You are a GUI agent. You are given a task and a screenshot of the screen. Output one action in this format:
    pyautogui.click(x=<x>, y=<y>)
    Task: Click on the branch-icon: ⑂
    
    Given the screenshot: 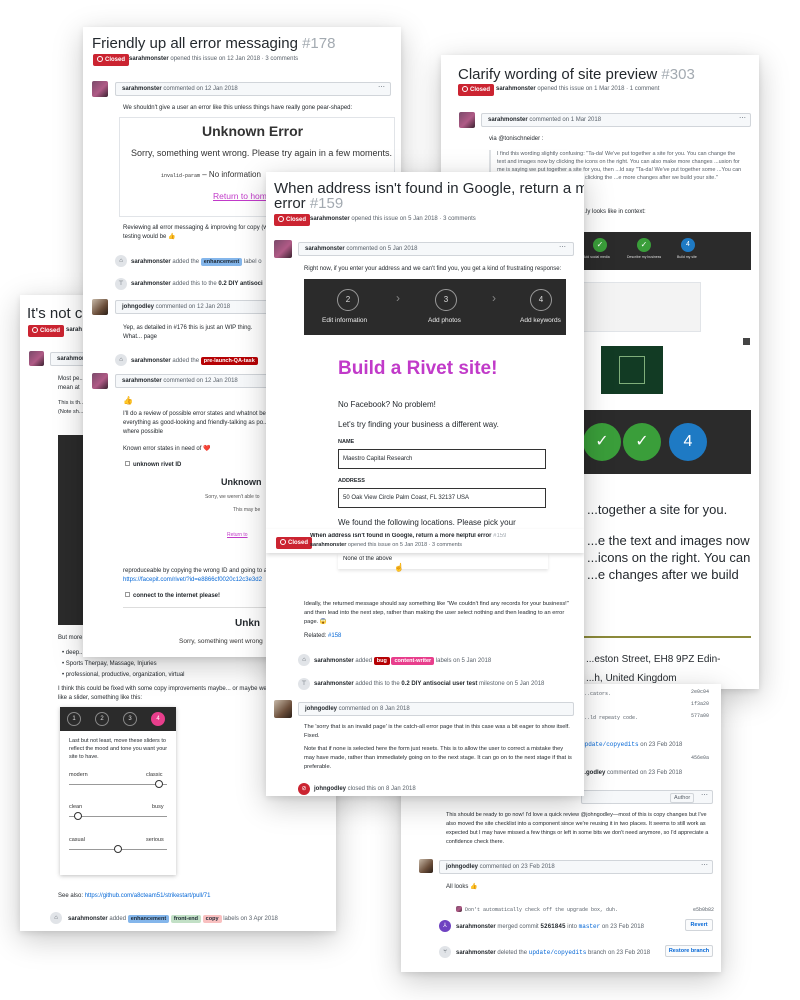 What is the action you would take?
    pyautogui.click(x=445, y=952)
    